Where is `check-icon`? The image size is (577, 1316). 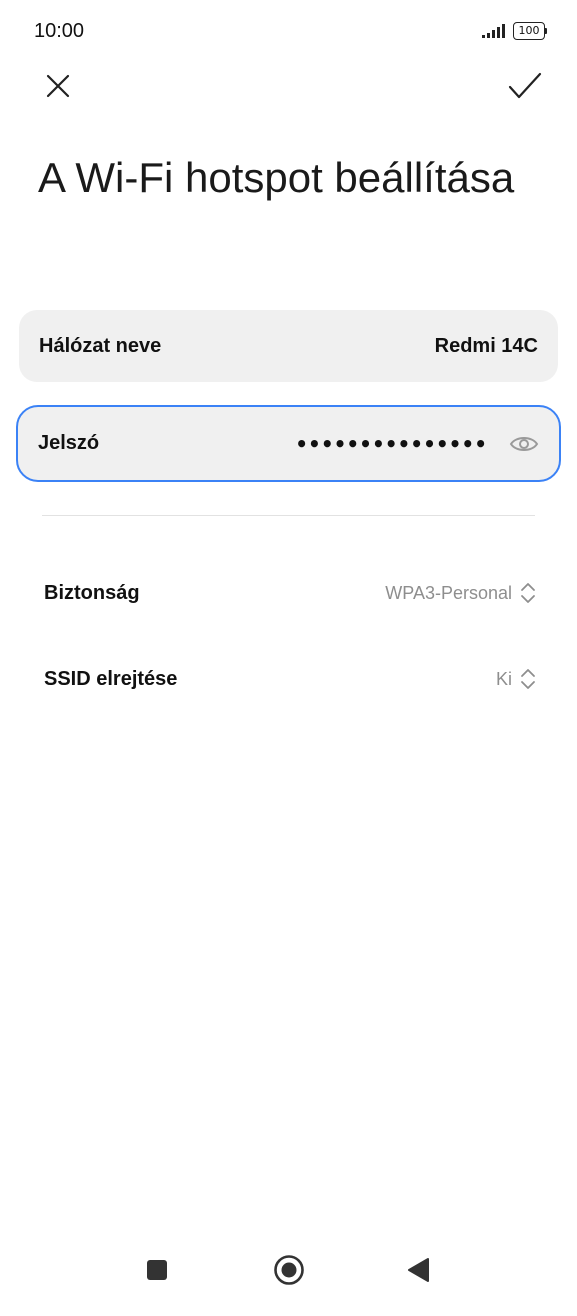 check-icon is located at coordinates (525, 85).